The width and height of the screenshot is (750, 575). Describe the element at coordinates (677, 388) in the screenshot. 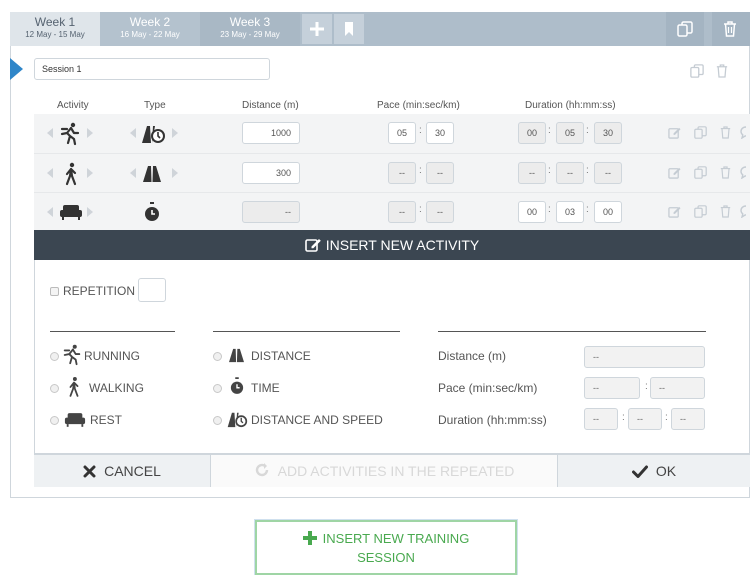

I see `new-pace-seconds-input: --` at that location.